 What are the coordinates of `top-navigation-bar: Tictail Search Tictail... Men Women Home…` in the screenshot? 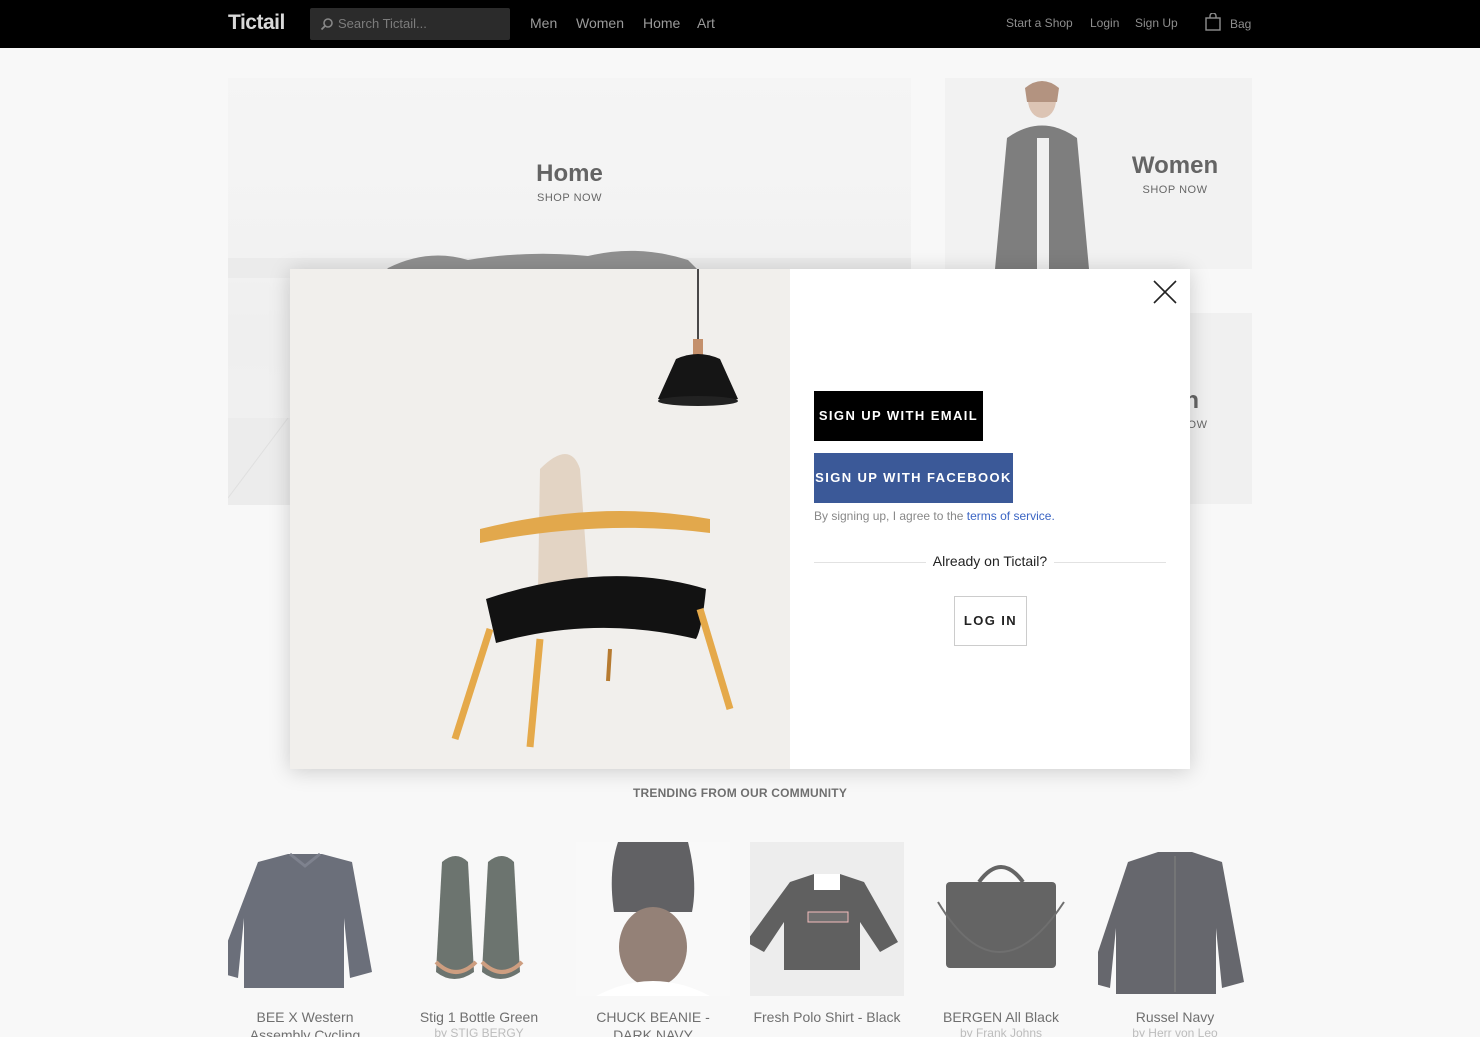 It's located at (740, 24).